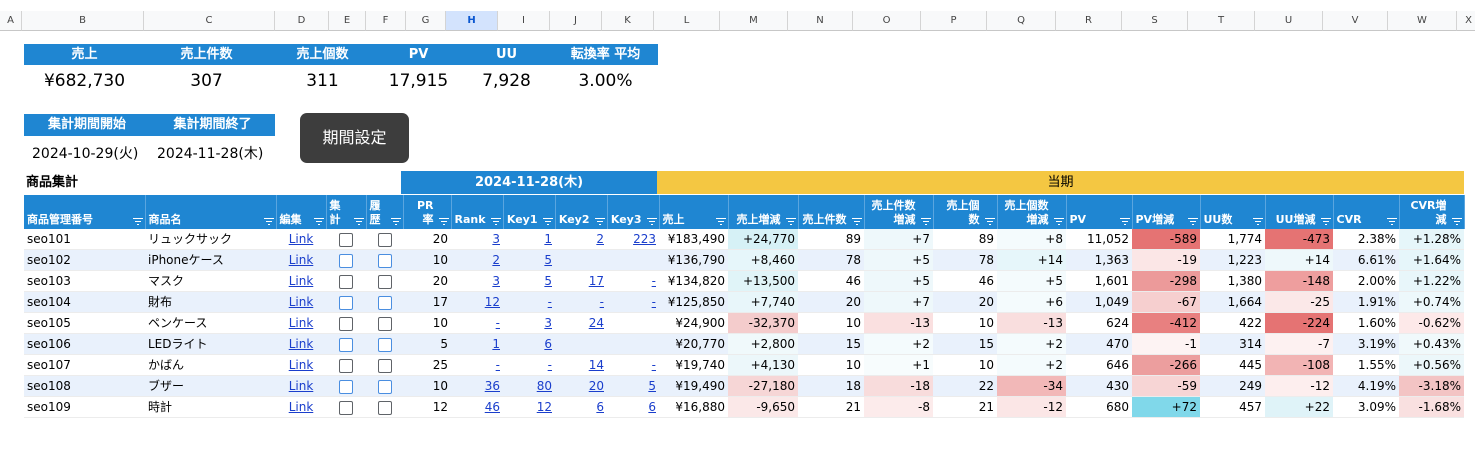 The width and height of the screenshot is (1475, 452). Describe the element at coordinates (496, 344) in the screenshot. I see `rank-link: 1` at that location.